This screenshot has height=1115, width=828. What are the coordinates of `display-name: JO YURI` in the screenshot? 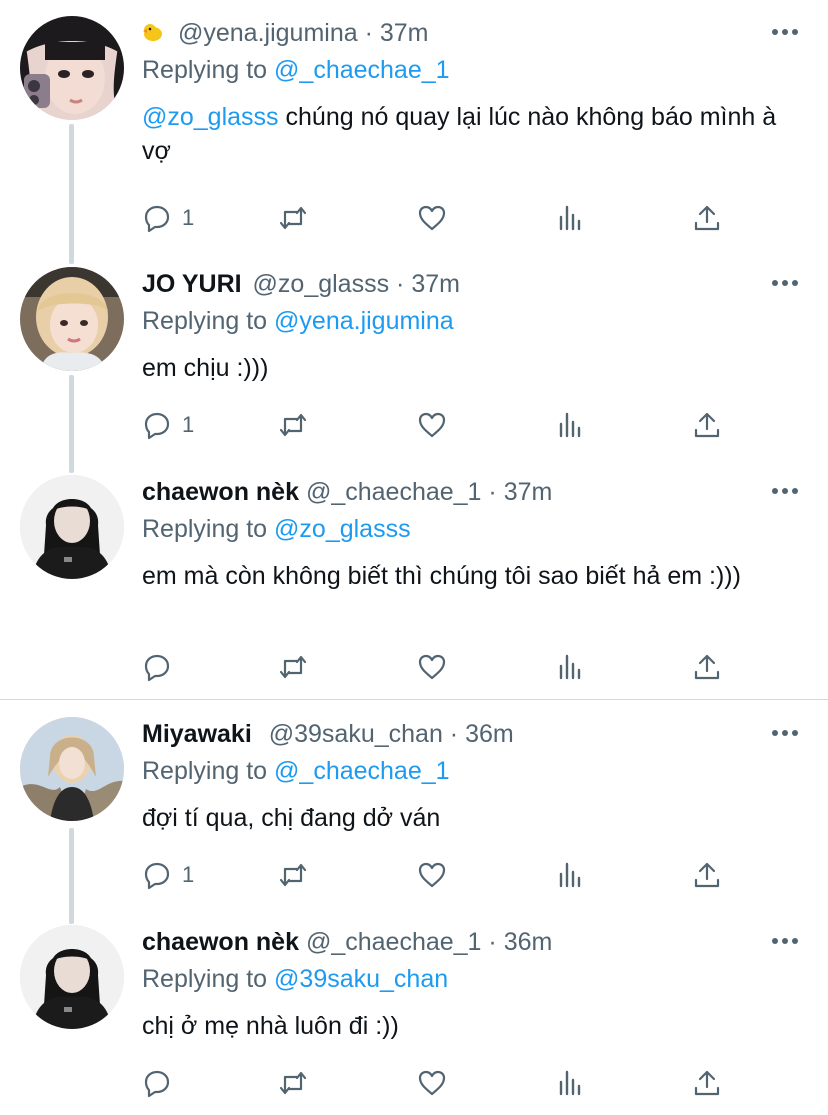 It's located at (192, 284).